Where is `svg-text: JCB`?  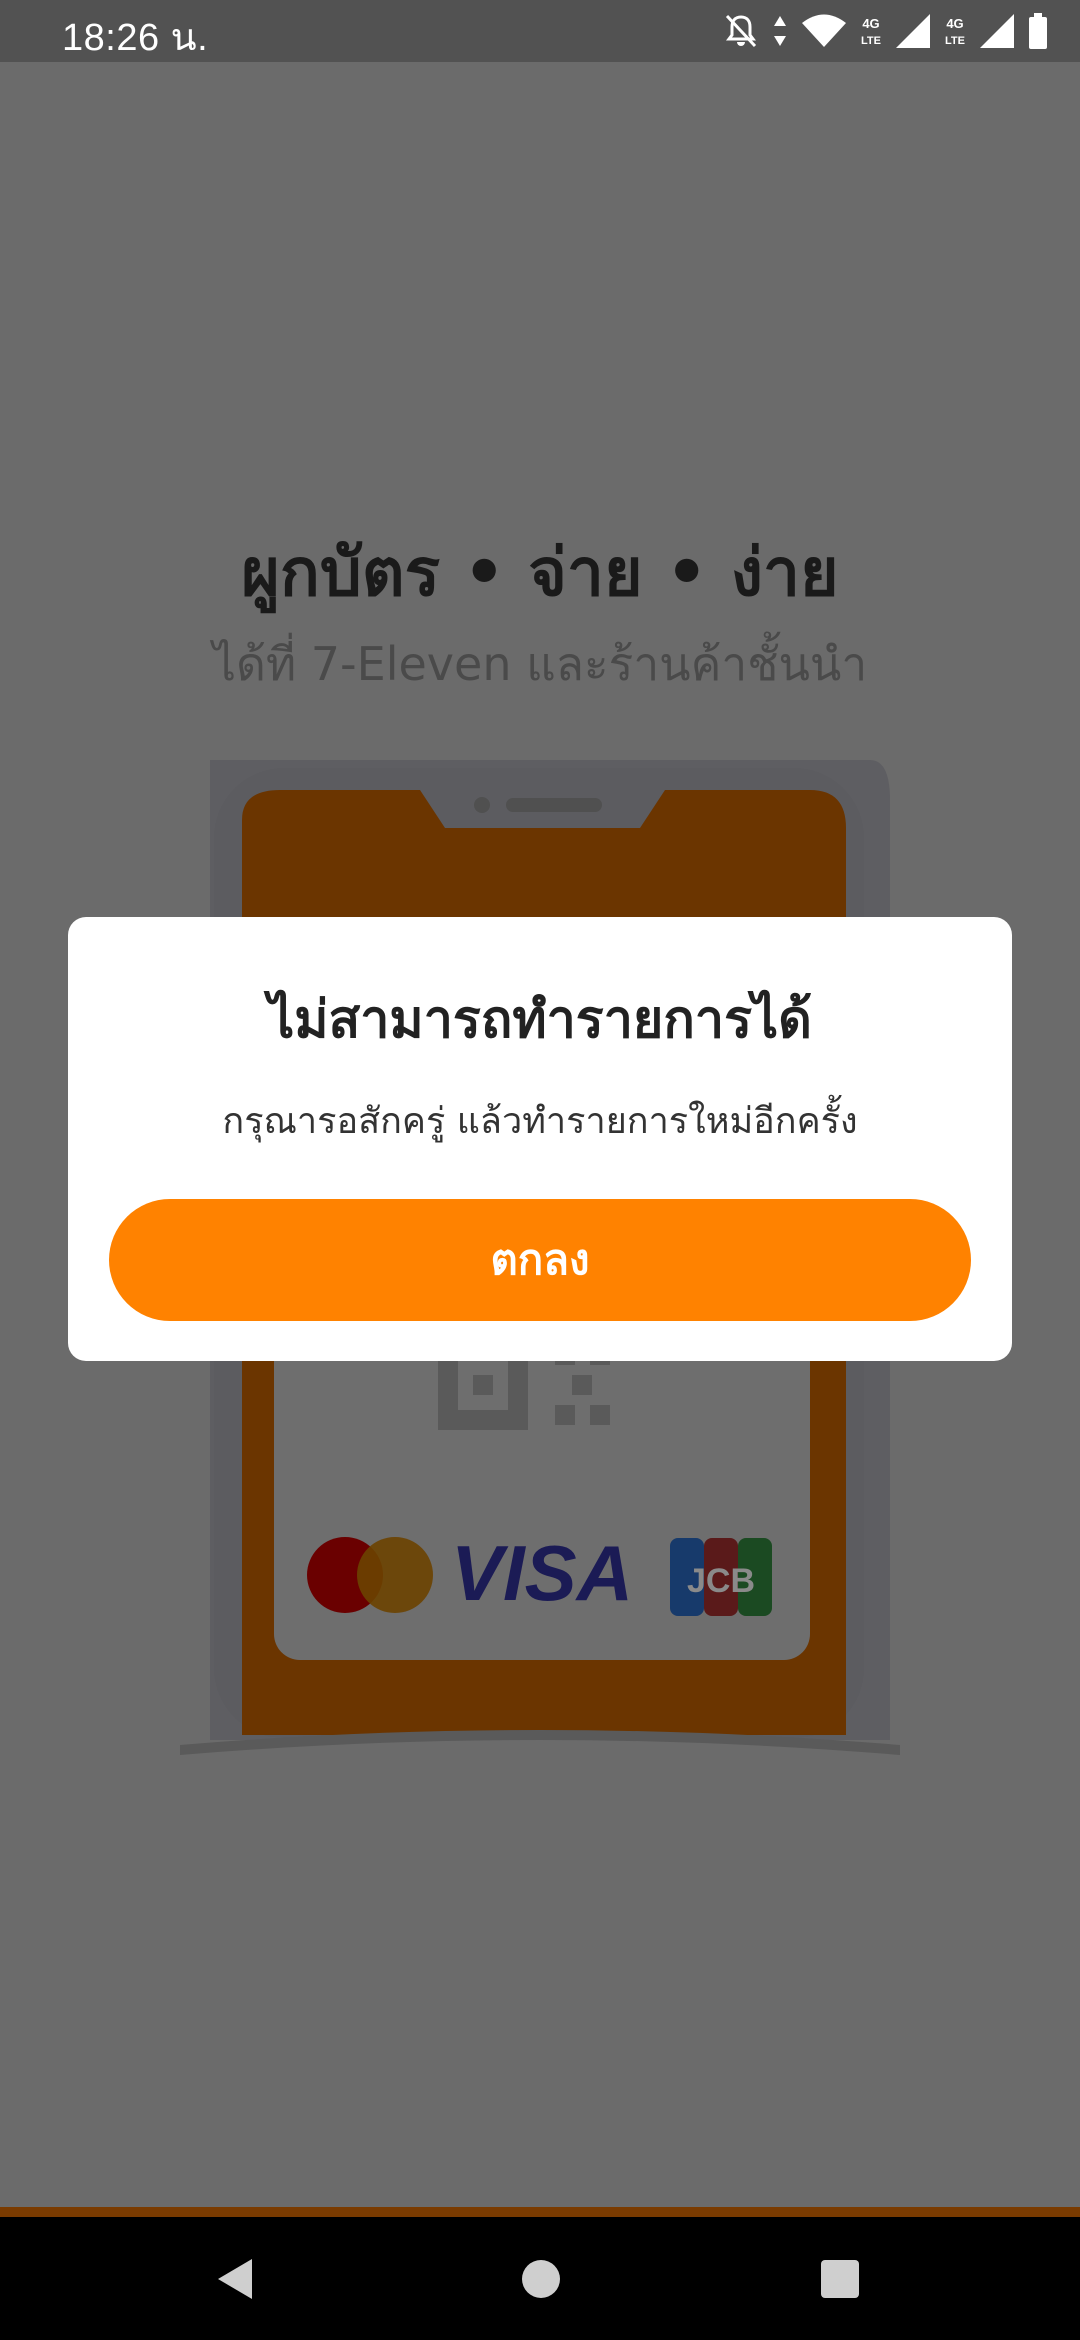 svg-text: JCB is located at coordinates (721, 1581).